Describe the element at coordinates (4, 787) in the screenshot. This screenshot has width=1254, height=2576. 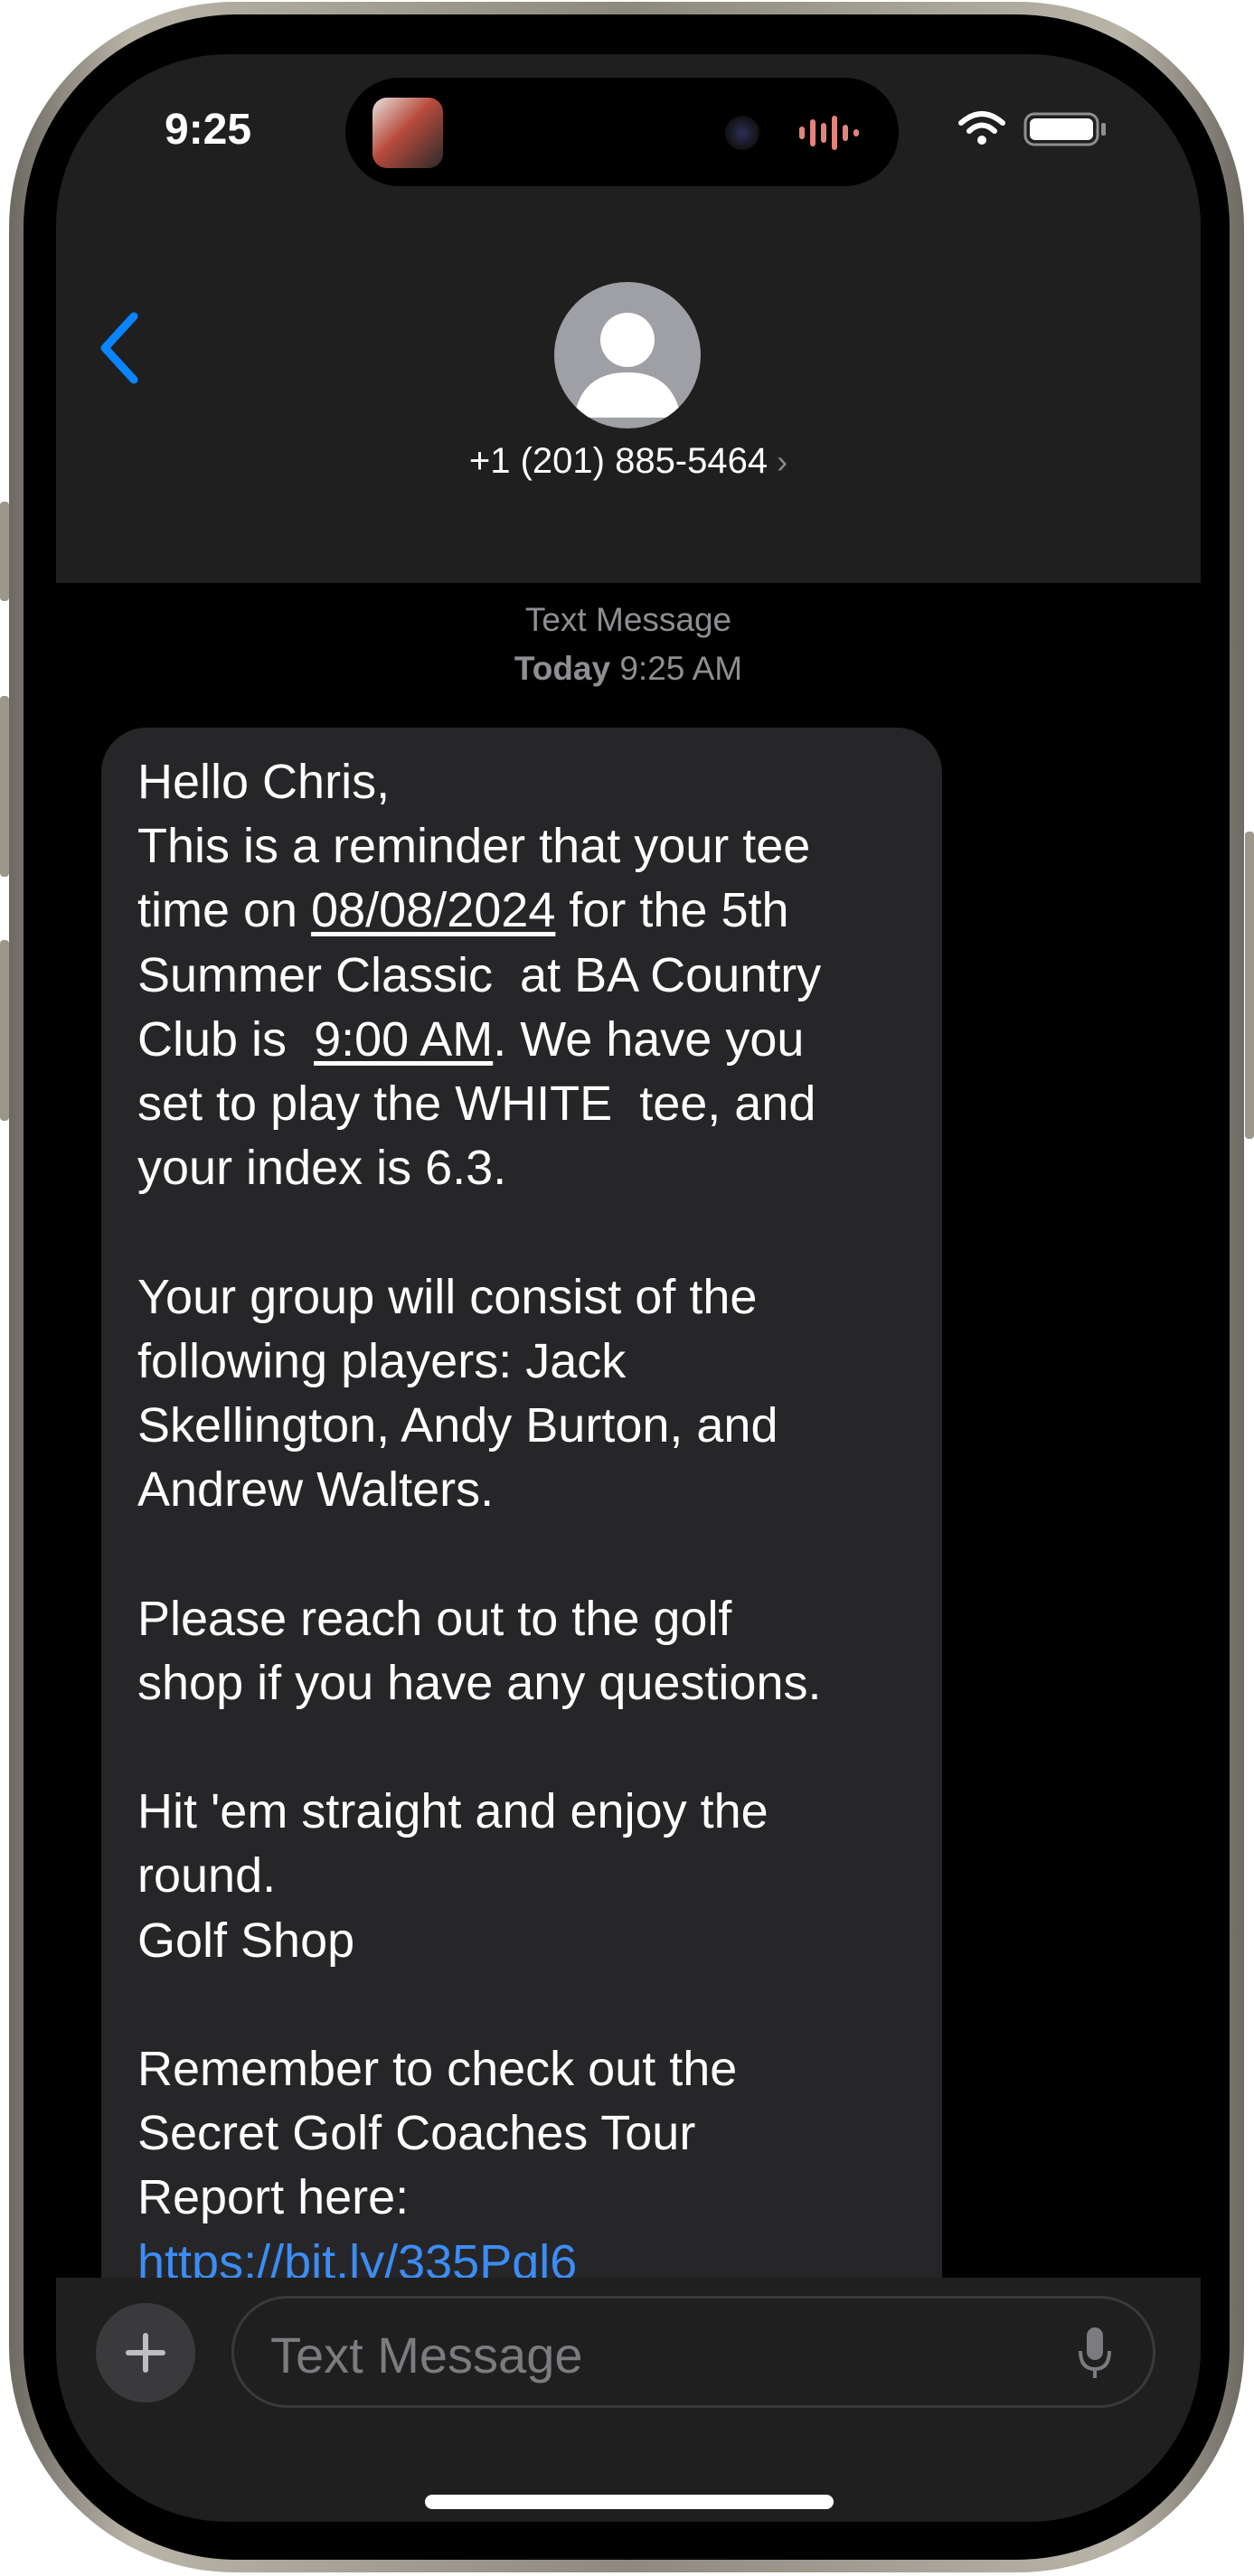
I see `volume-up-button` at that location.